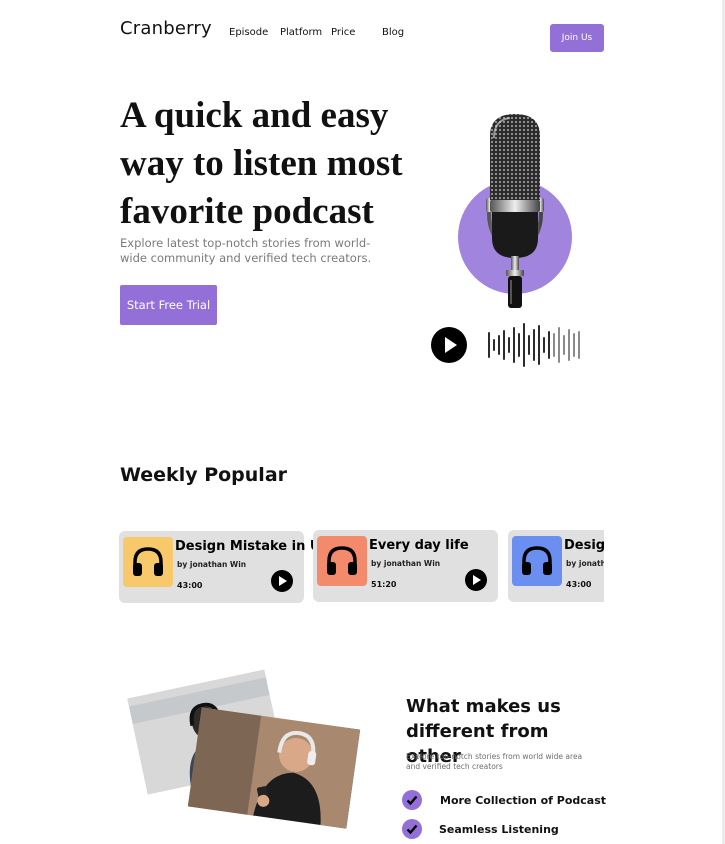 The width and height of the screenshot is (725, 844). What do you see at coordinates (274, 768) in the screenshot?
I see `listener-photo-front` at bounding box center [274, 768].